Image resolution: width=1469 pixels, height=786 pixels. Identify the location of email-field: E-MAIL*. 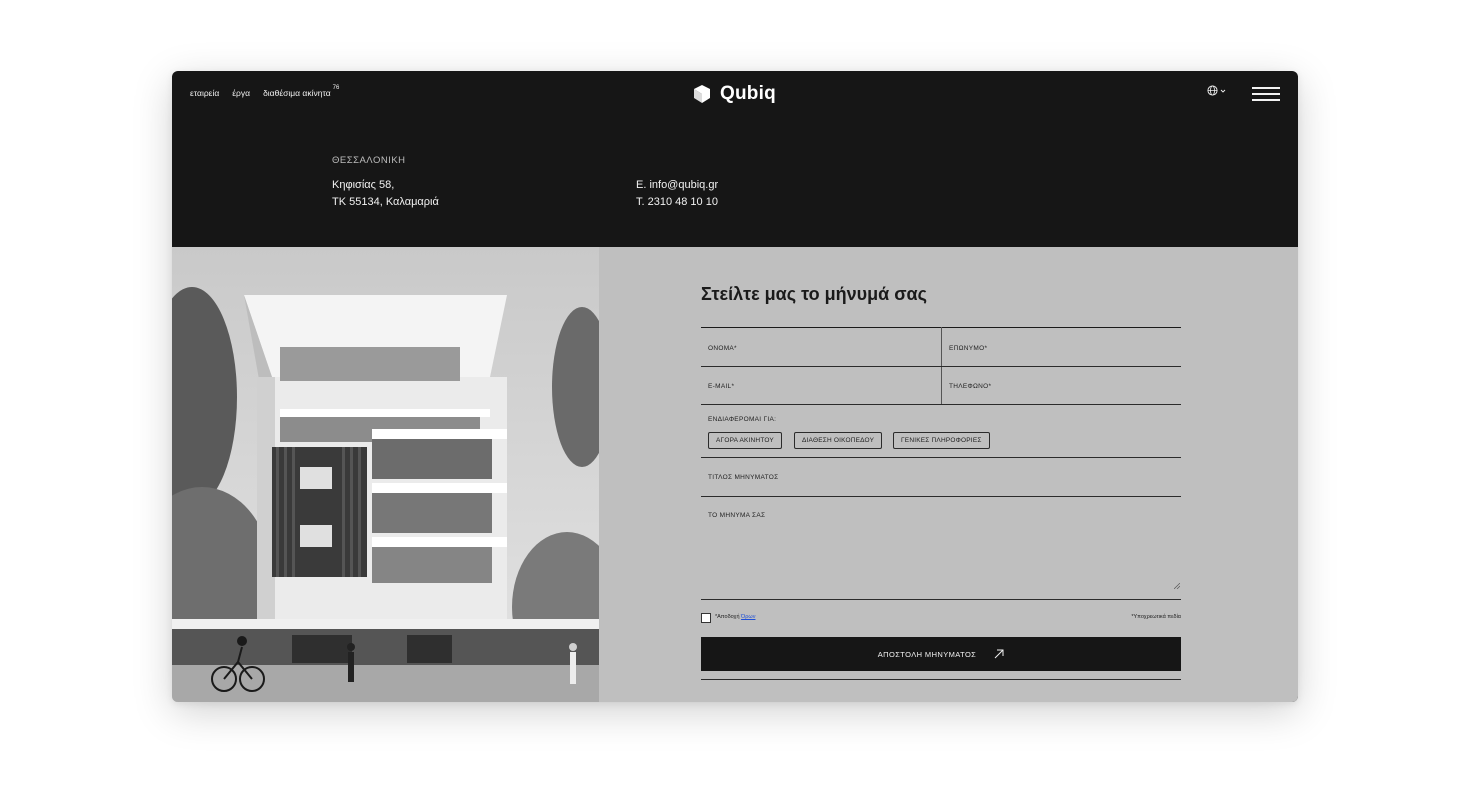
(721, 386).